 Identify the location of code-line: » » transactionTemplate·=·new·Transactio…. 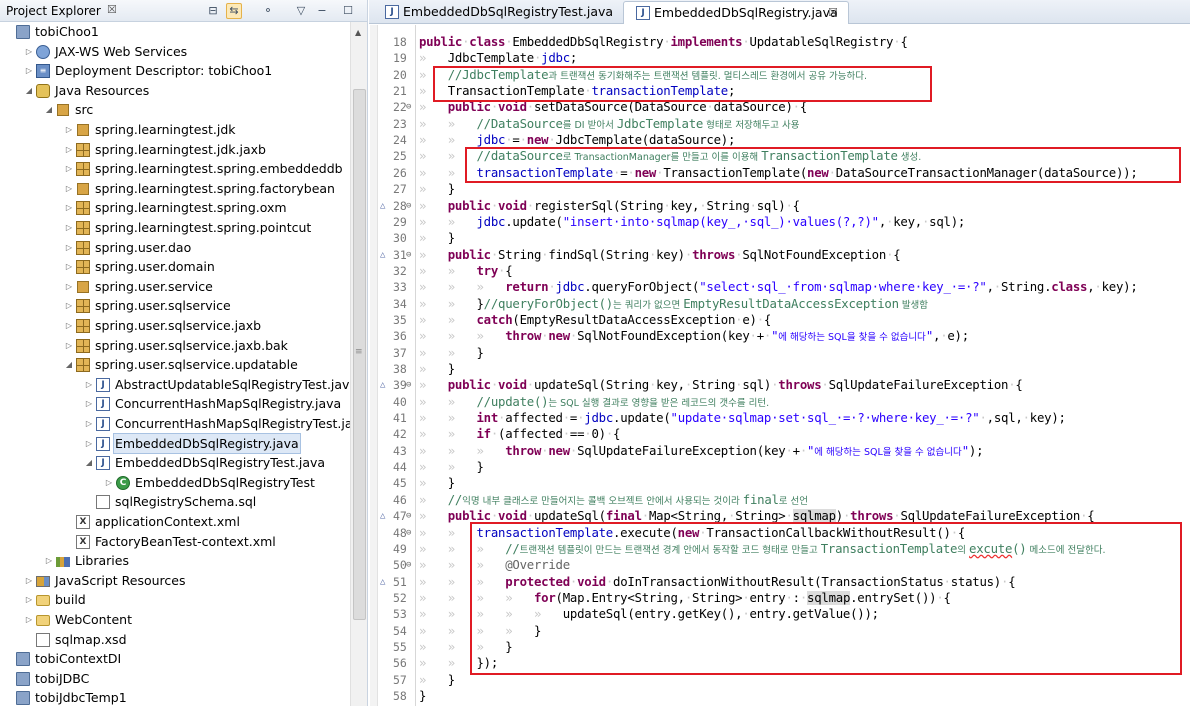
(778, 173).